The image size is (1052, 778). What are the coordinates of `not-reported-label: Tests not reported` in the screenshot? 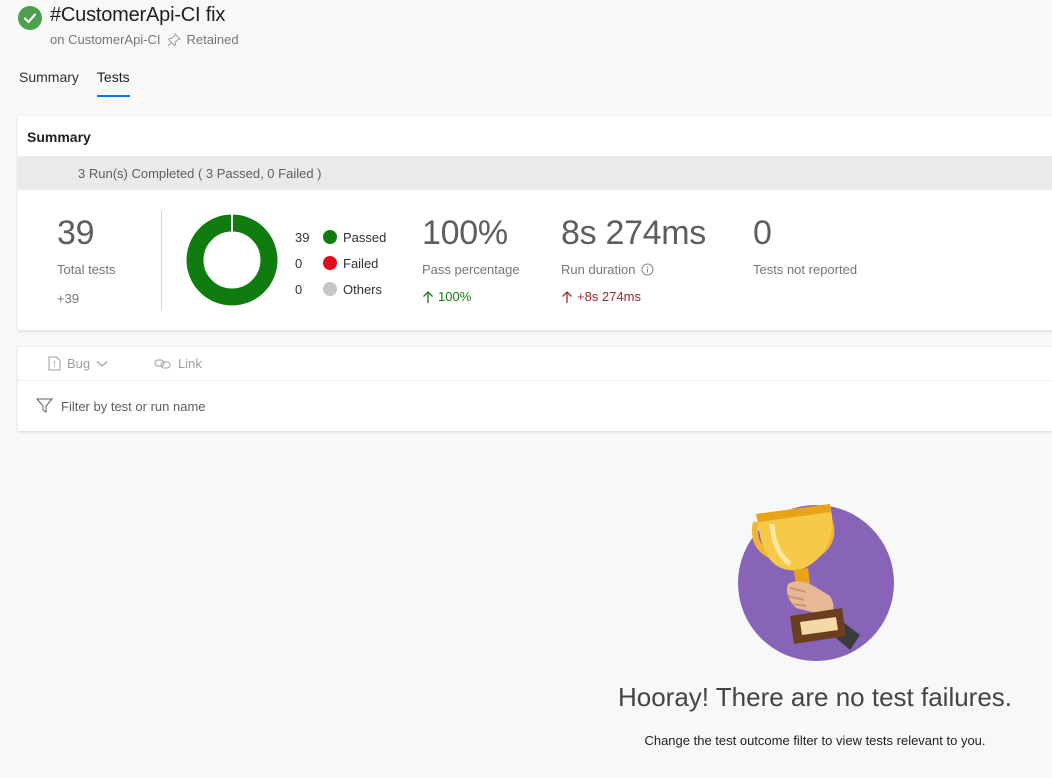 It's located at (805, 269).